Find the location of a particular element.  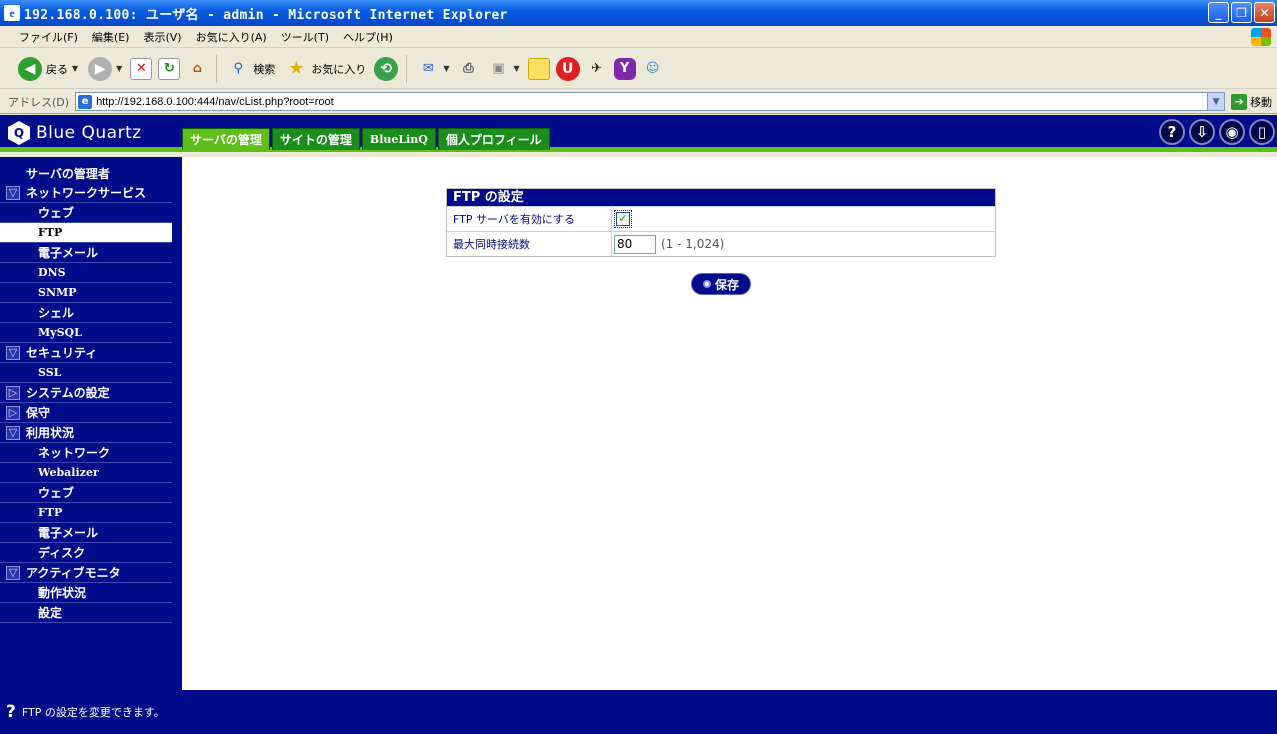

save-label: 保存 is located at coordinates (726, 284).